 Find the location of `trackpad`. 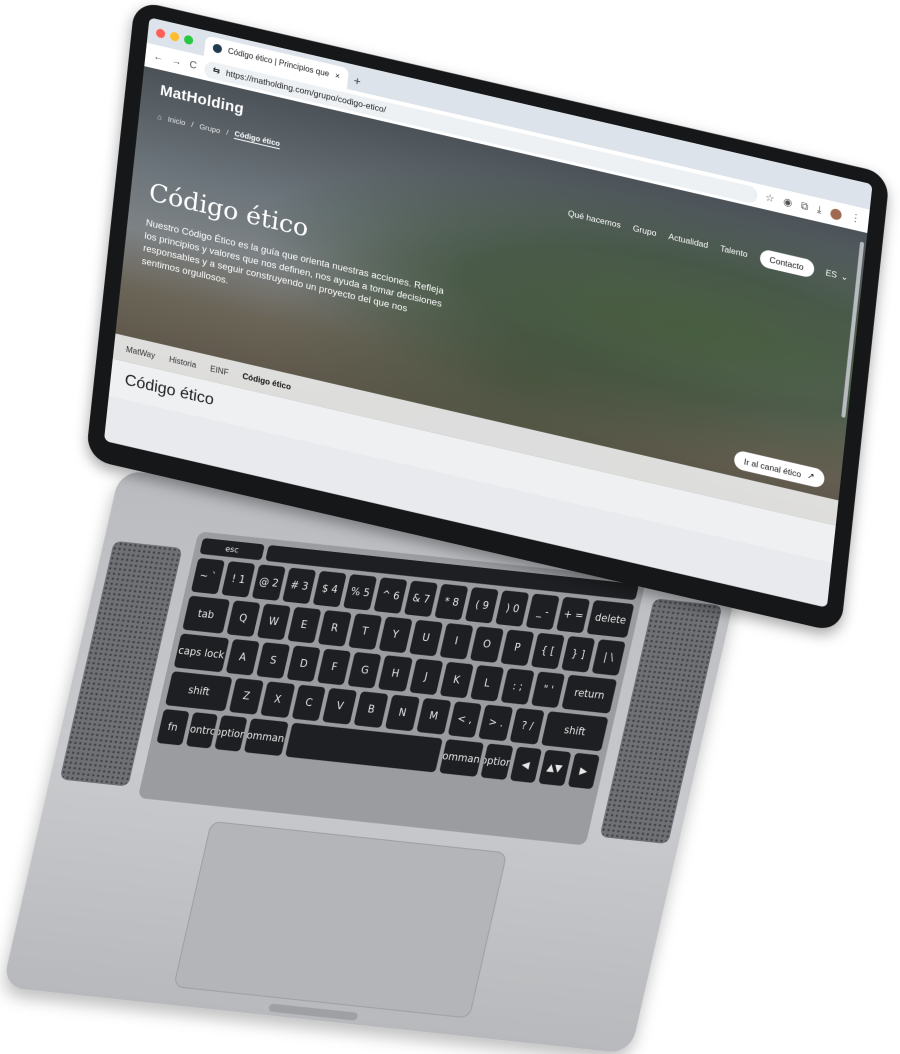

trackpad is located at coordinates (340, 919).